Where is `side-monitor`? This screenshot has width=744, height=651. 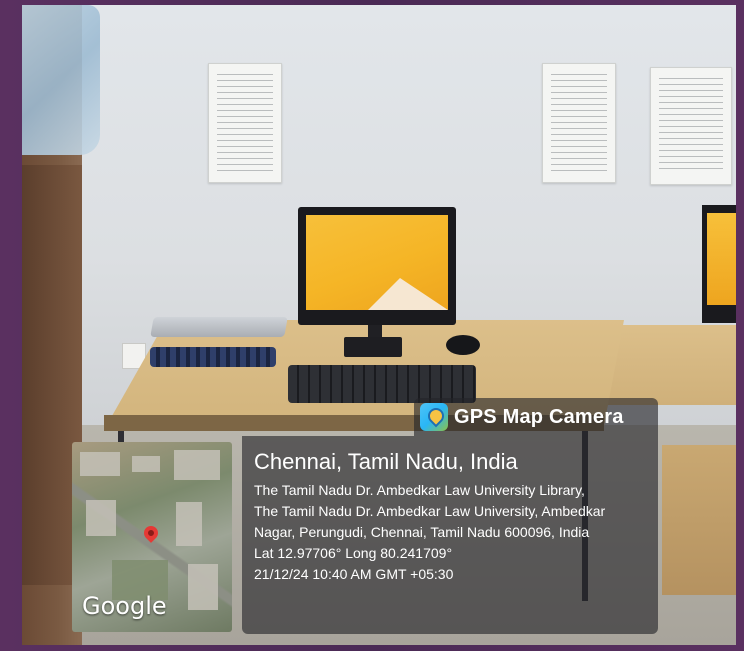
side-monitor is located at coordinates (719, 264).